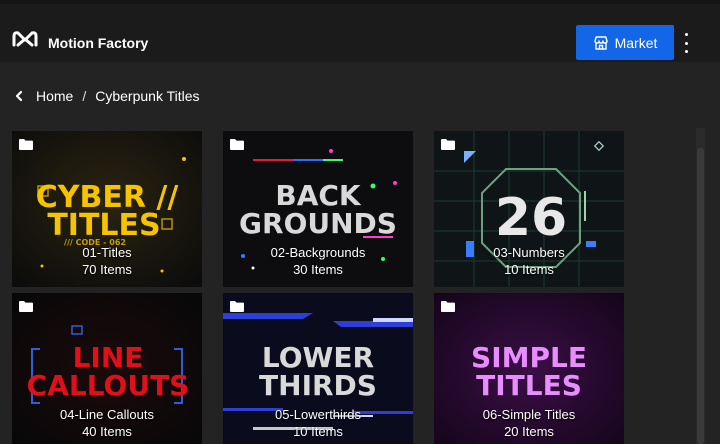 The width and height of the screenshot is (720, 444). What do you see at coordinates (107, 368) in the screenshot?
I see `folder-tile: LINE CALLOUTS 04-Line Callouts 40 Items` at bounding box center [107, 368].